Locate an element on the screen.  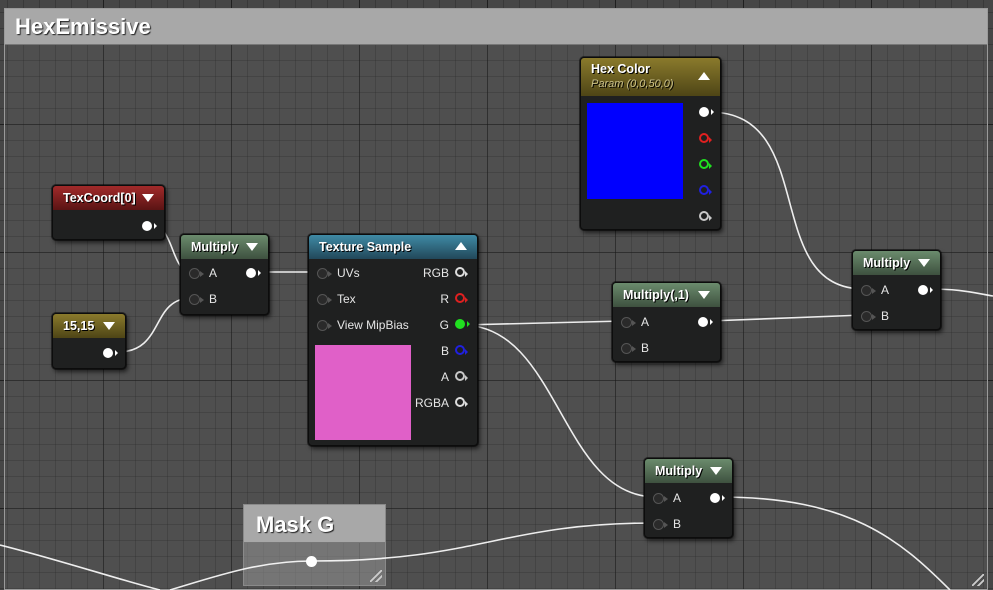
wire-offscreen-to-mask is located at coordinates (241, 575).